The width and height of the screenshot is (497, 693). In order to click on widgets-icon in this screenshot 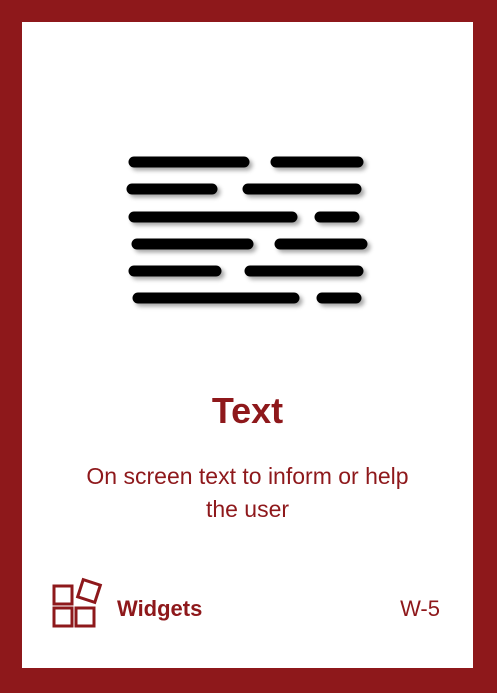, I will do `click(77, 602)`.